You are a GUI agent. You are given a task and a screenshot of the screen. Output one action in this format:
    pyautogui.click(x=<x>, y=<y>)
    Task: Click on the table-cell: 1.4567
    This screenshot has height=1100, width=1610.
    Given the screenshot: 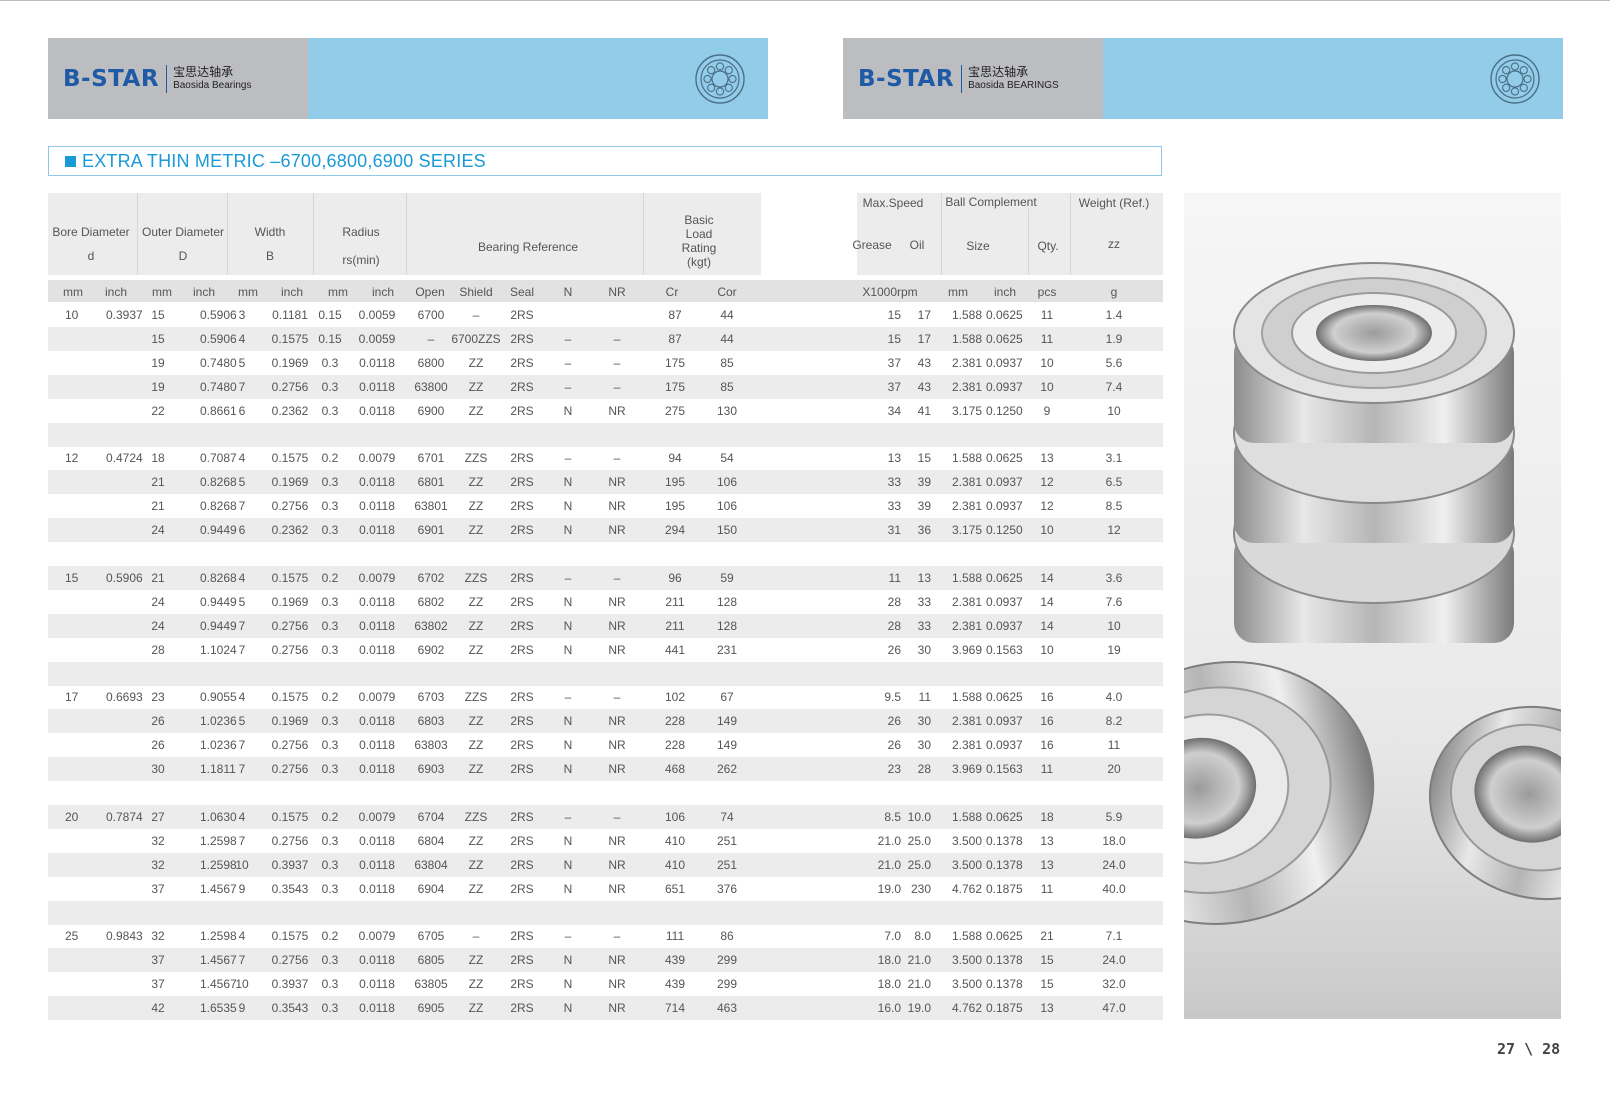 What is the action you would take?
    pyautogui.click(x=218, y=984)
    